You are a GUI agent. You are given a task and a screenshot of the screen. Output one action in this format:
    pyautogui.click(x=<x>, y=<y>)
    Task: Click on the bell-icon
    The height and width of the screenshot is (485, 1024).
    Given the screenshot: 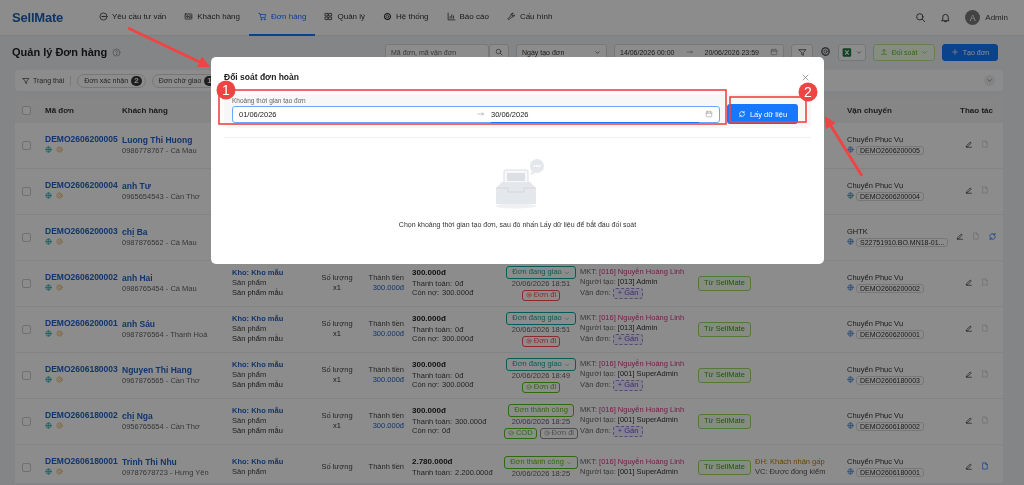 What is the action you would take?
    pyautogui.click(x=946, y=17)
    